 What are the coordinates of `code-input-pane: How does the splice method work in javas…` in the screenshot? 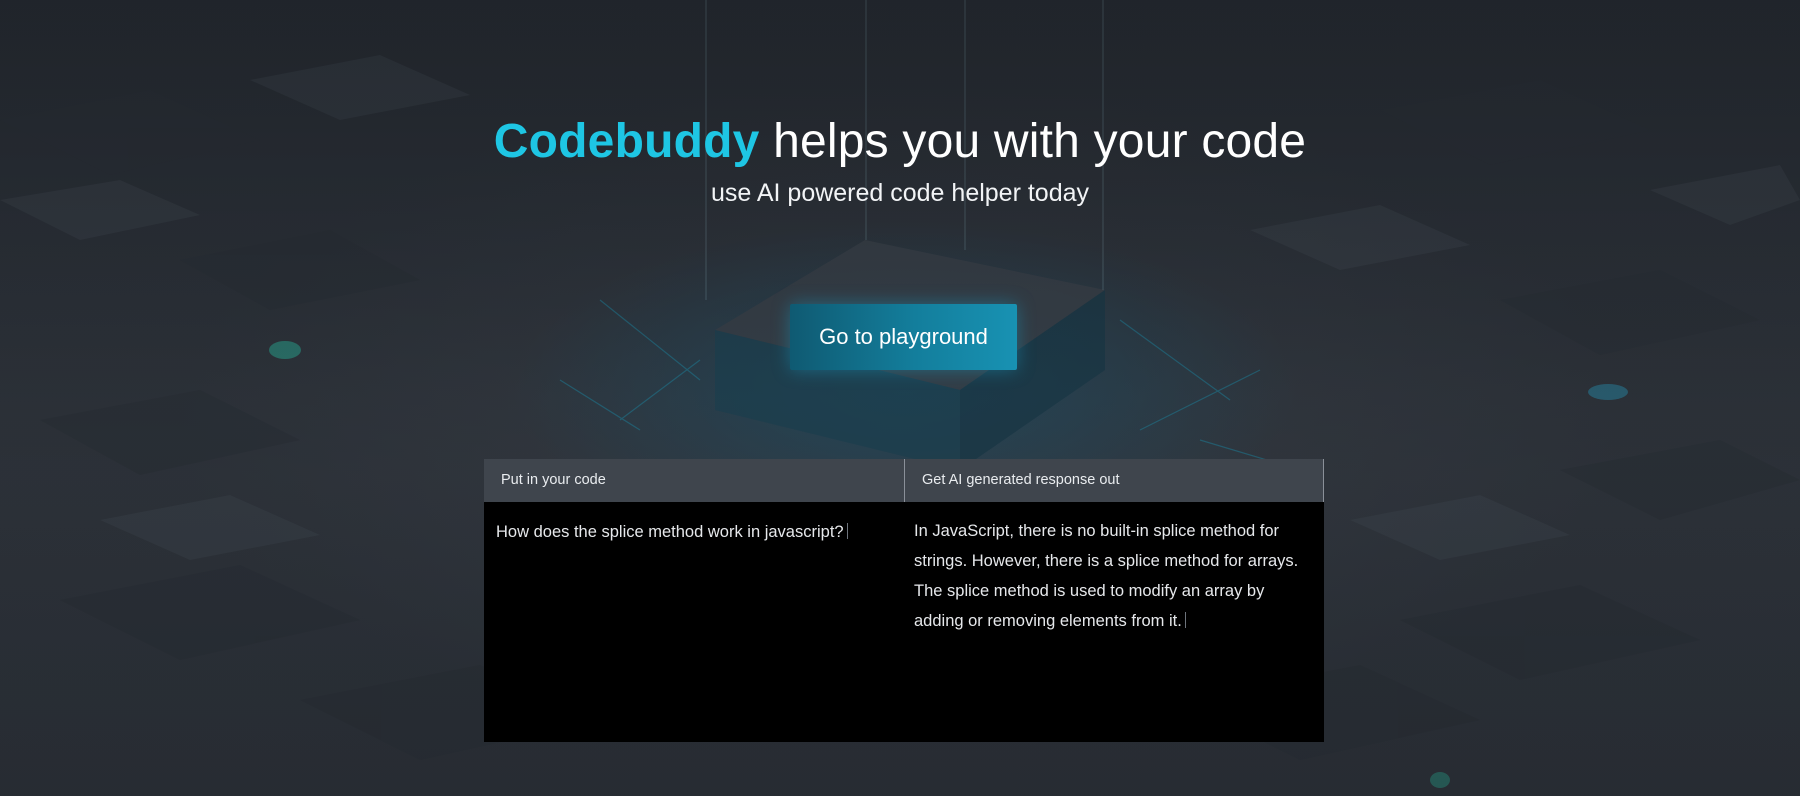 It's located at (694, 622).